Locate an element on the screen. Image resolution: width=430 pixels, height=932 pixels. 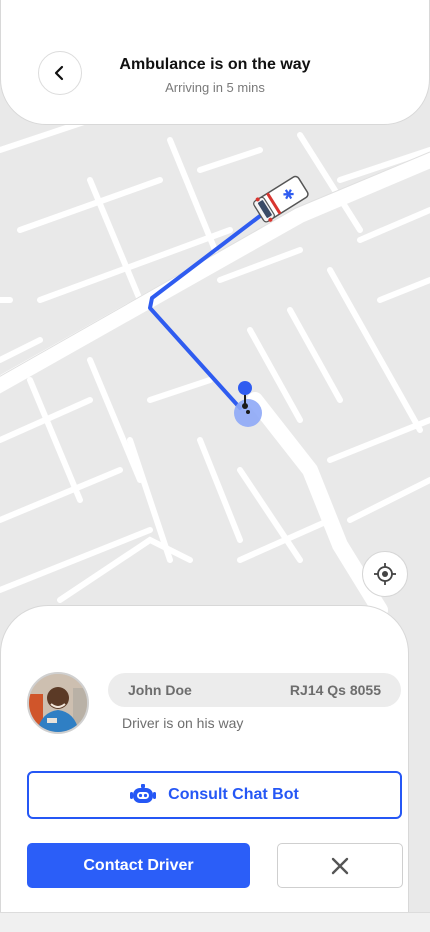
chat-bot-label: Consult Chat Bot is located at coordinates (233, 794).